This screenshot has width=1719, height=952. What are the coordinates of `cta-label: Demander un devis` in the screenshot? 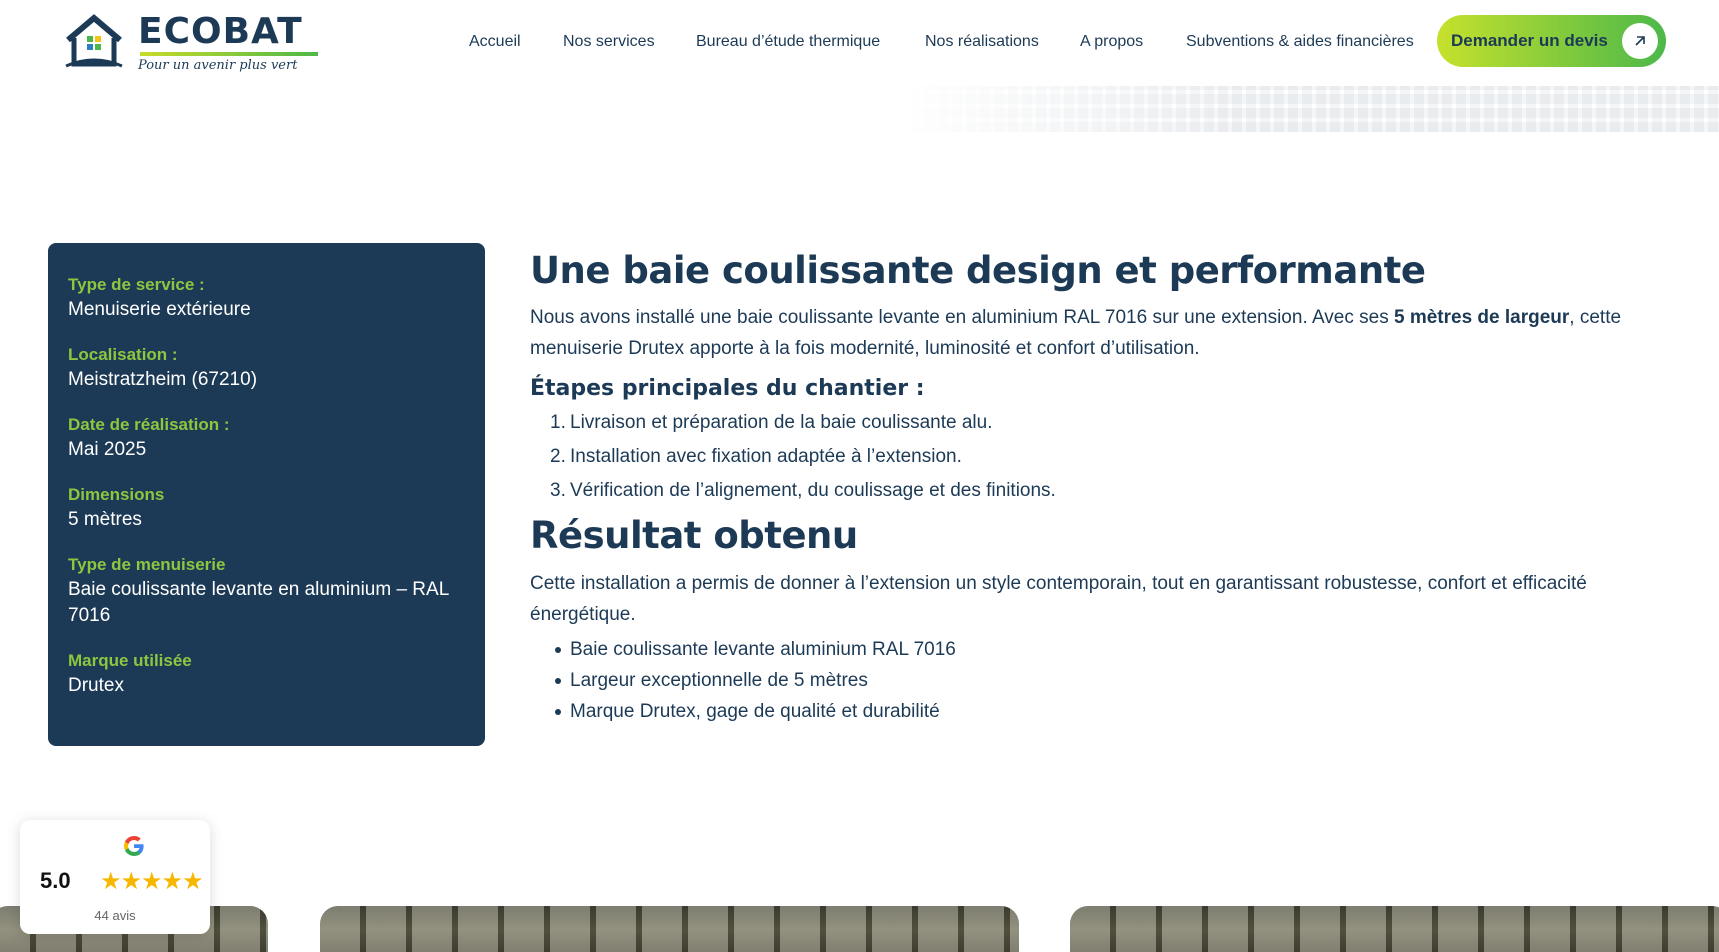 It's located at (1529, 40).